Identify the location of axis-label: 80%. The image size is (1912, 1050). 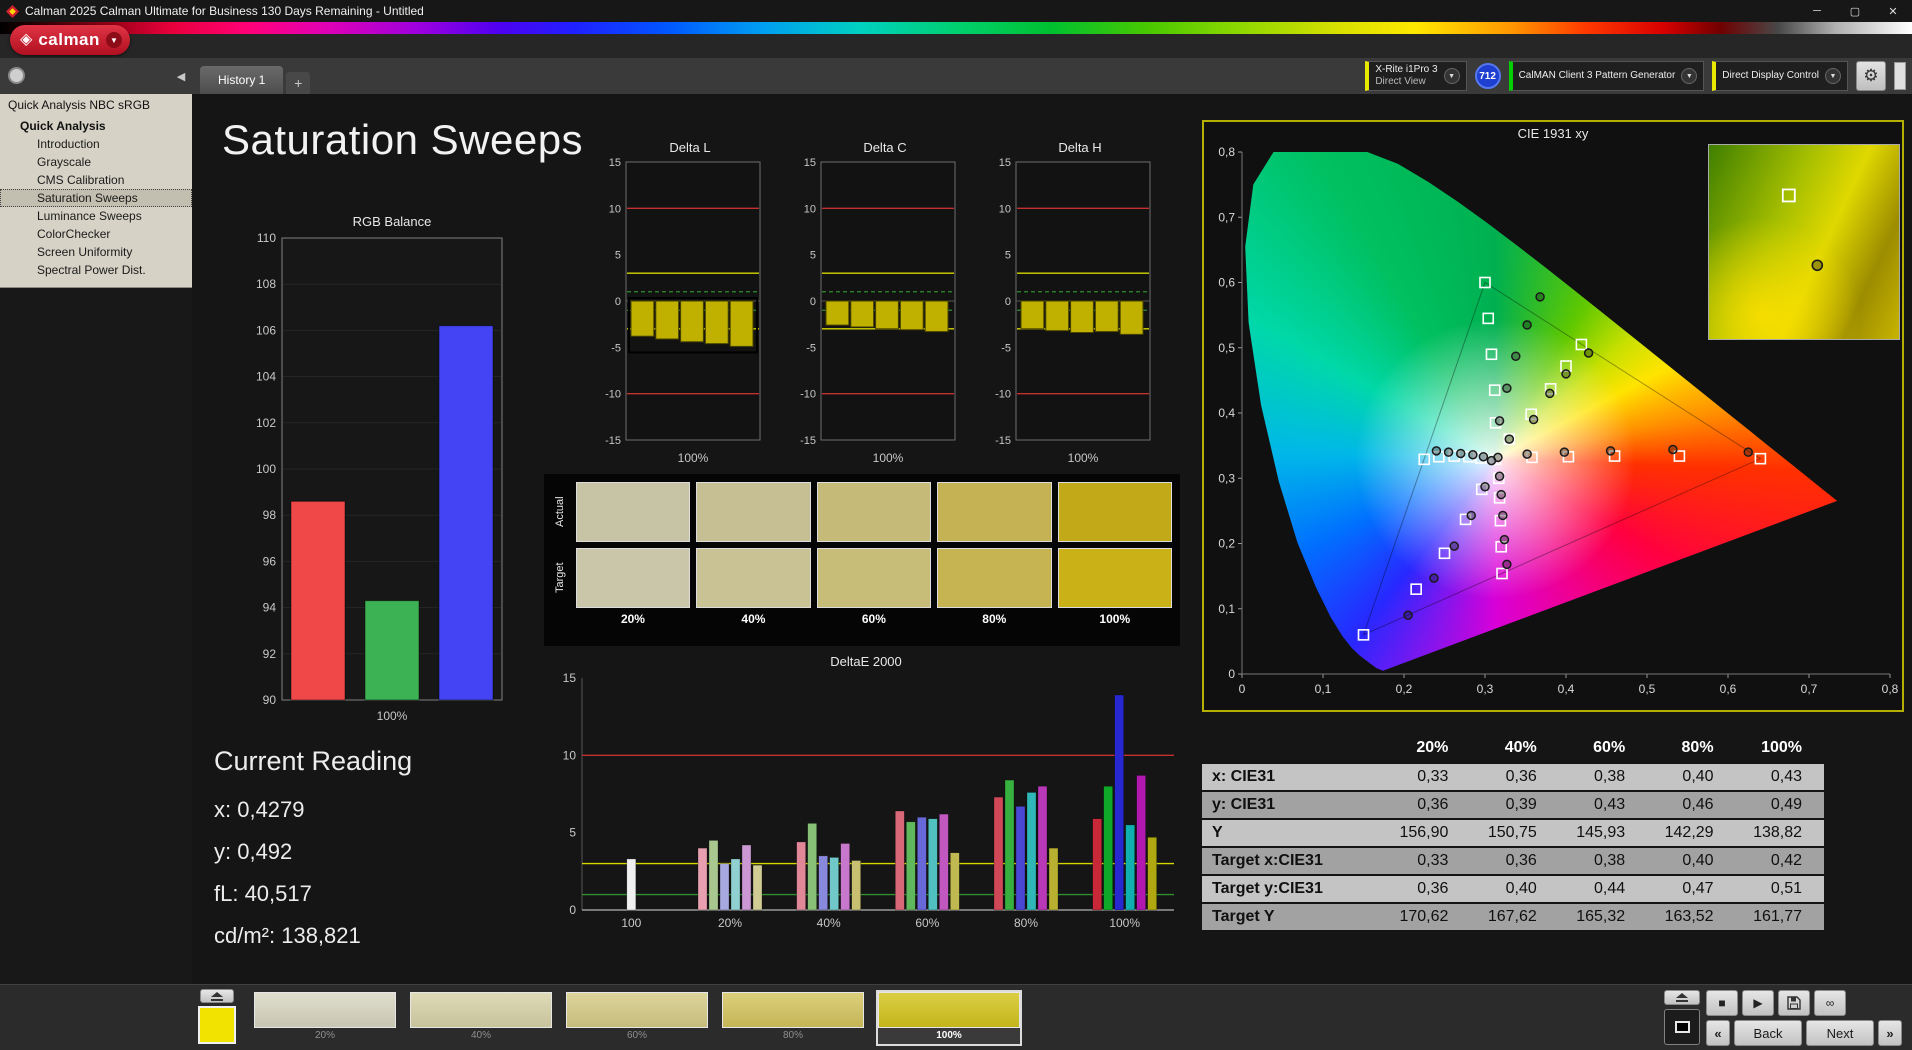
(1026, 923).